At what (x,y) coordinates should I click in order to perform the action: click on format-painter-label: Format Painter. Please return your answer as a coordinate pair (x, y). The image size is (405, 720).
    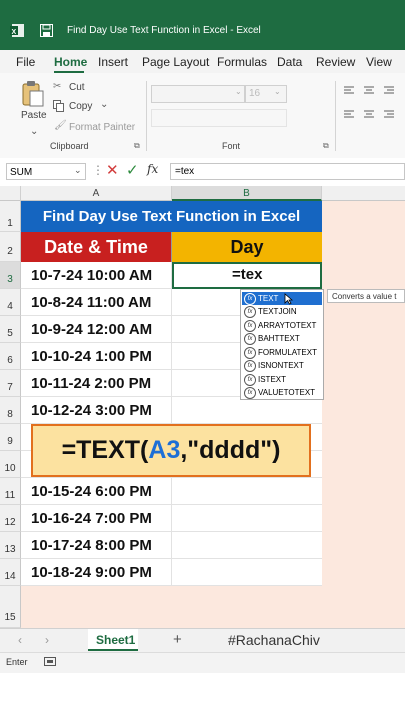
    Looking at the image, I should click on (102, 127).